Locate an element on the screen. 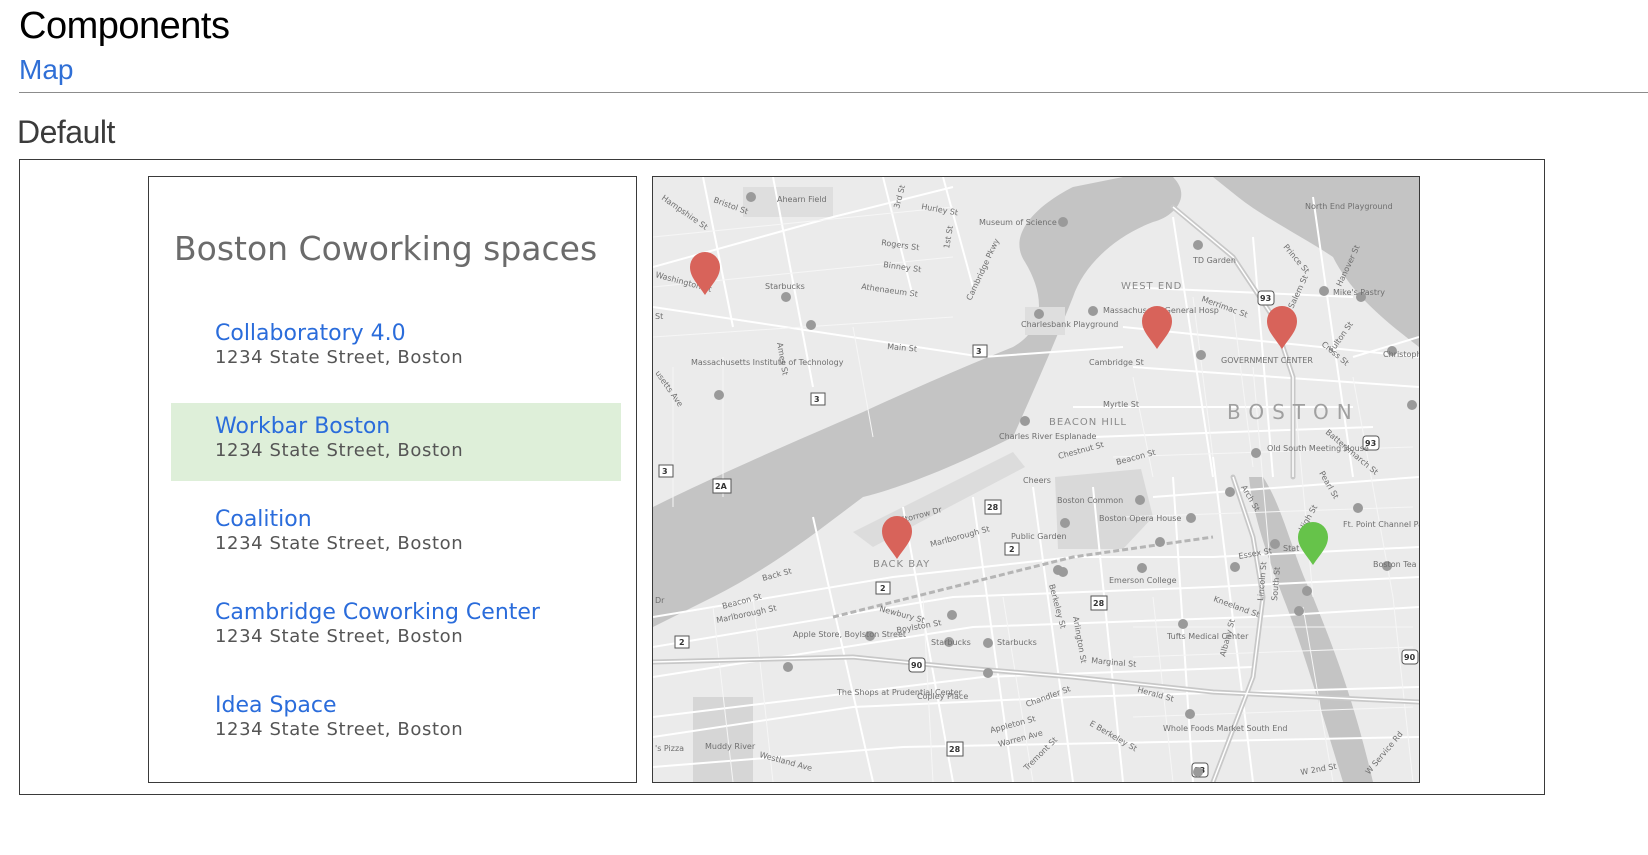 The width and height of the screenshot is (1648, 855). location-name: Idea Space is located at coordinates (276, 705).